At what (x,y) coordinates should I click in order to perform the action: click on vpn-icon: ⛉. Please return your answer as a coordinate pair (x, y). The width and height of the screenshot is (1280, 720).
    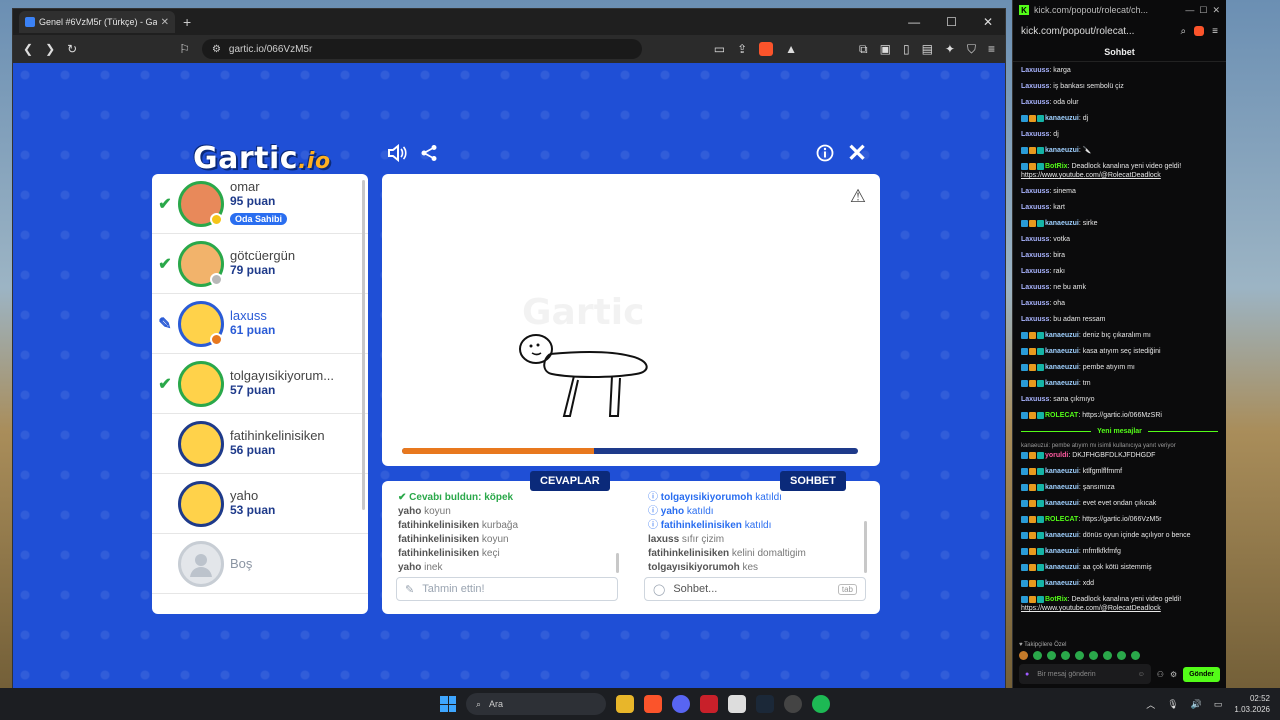
    Looking at the image, I should click on (971, 49).